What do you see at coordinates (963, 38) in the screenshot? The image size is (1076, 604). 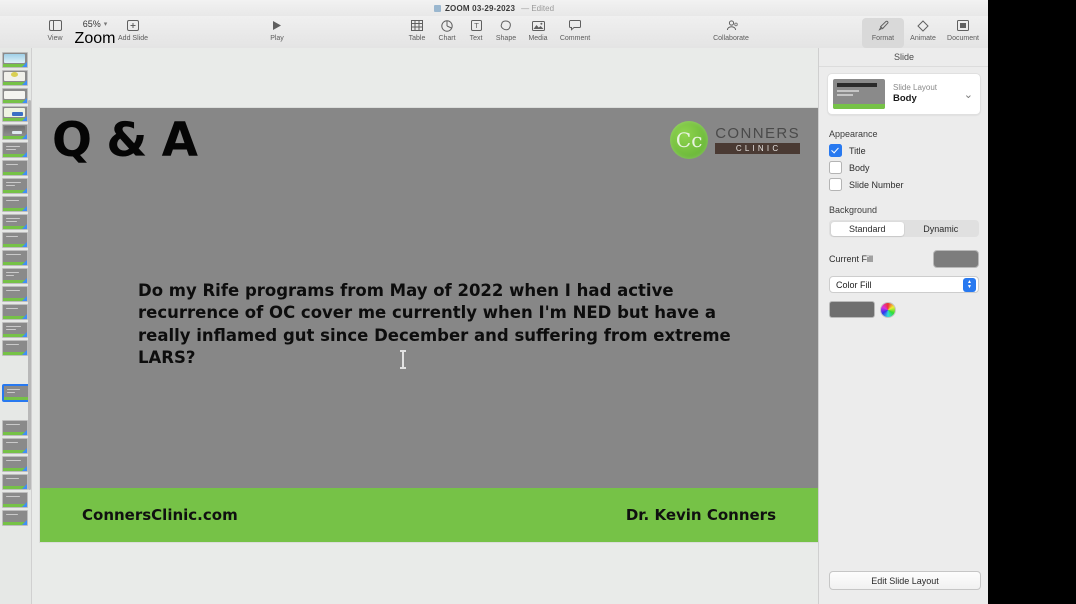 I see `document-label: Document` at bounding box center [963, 38].